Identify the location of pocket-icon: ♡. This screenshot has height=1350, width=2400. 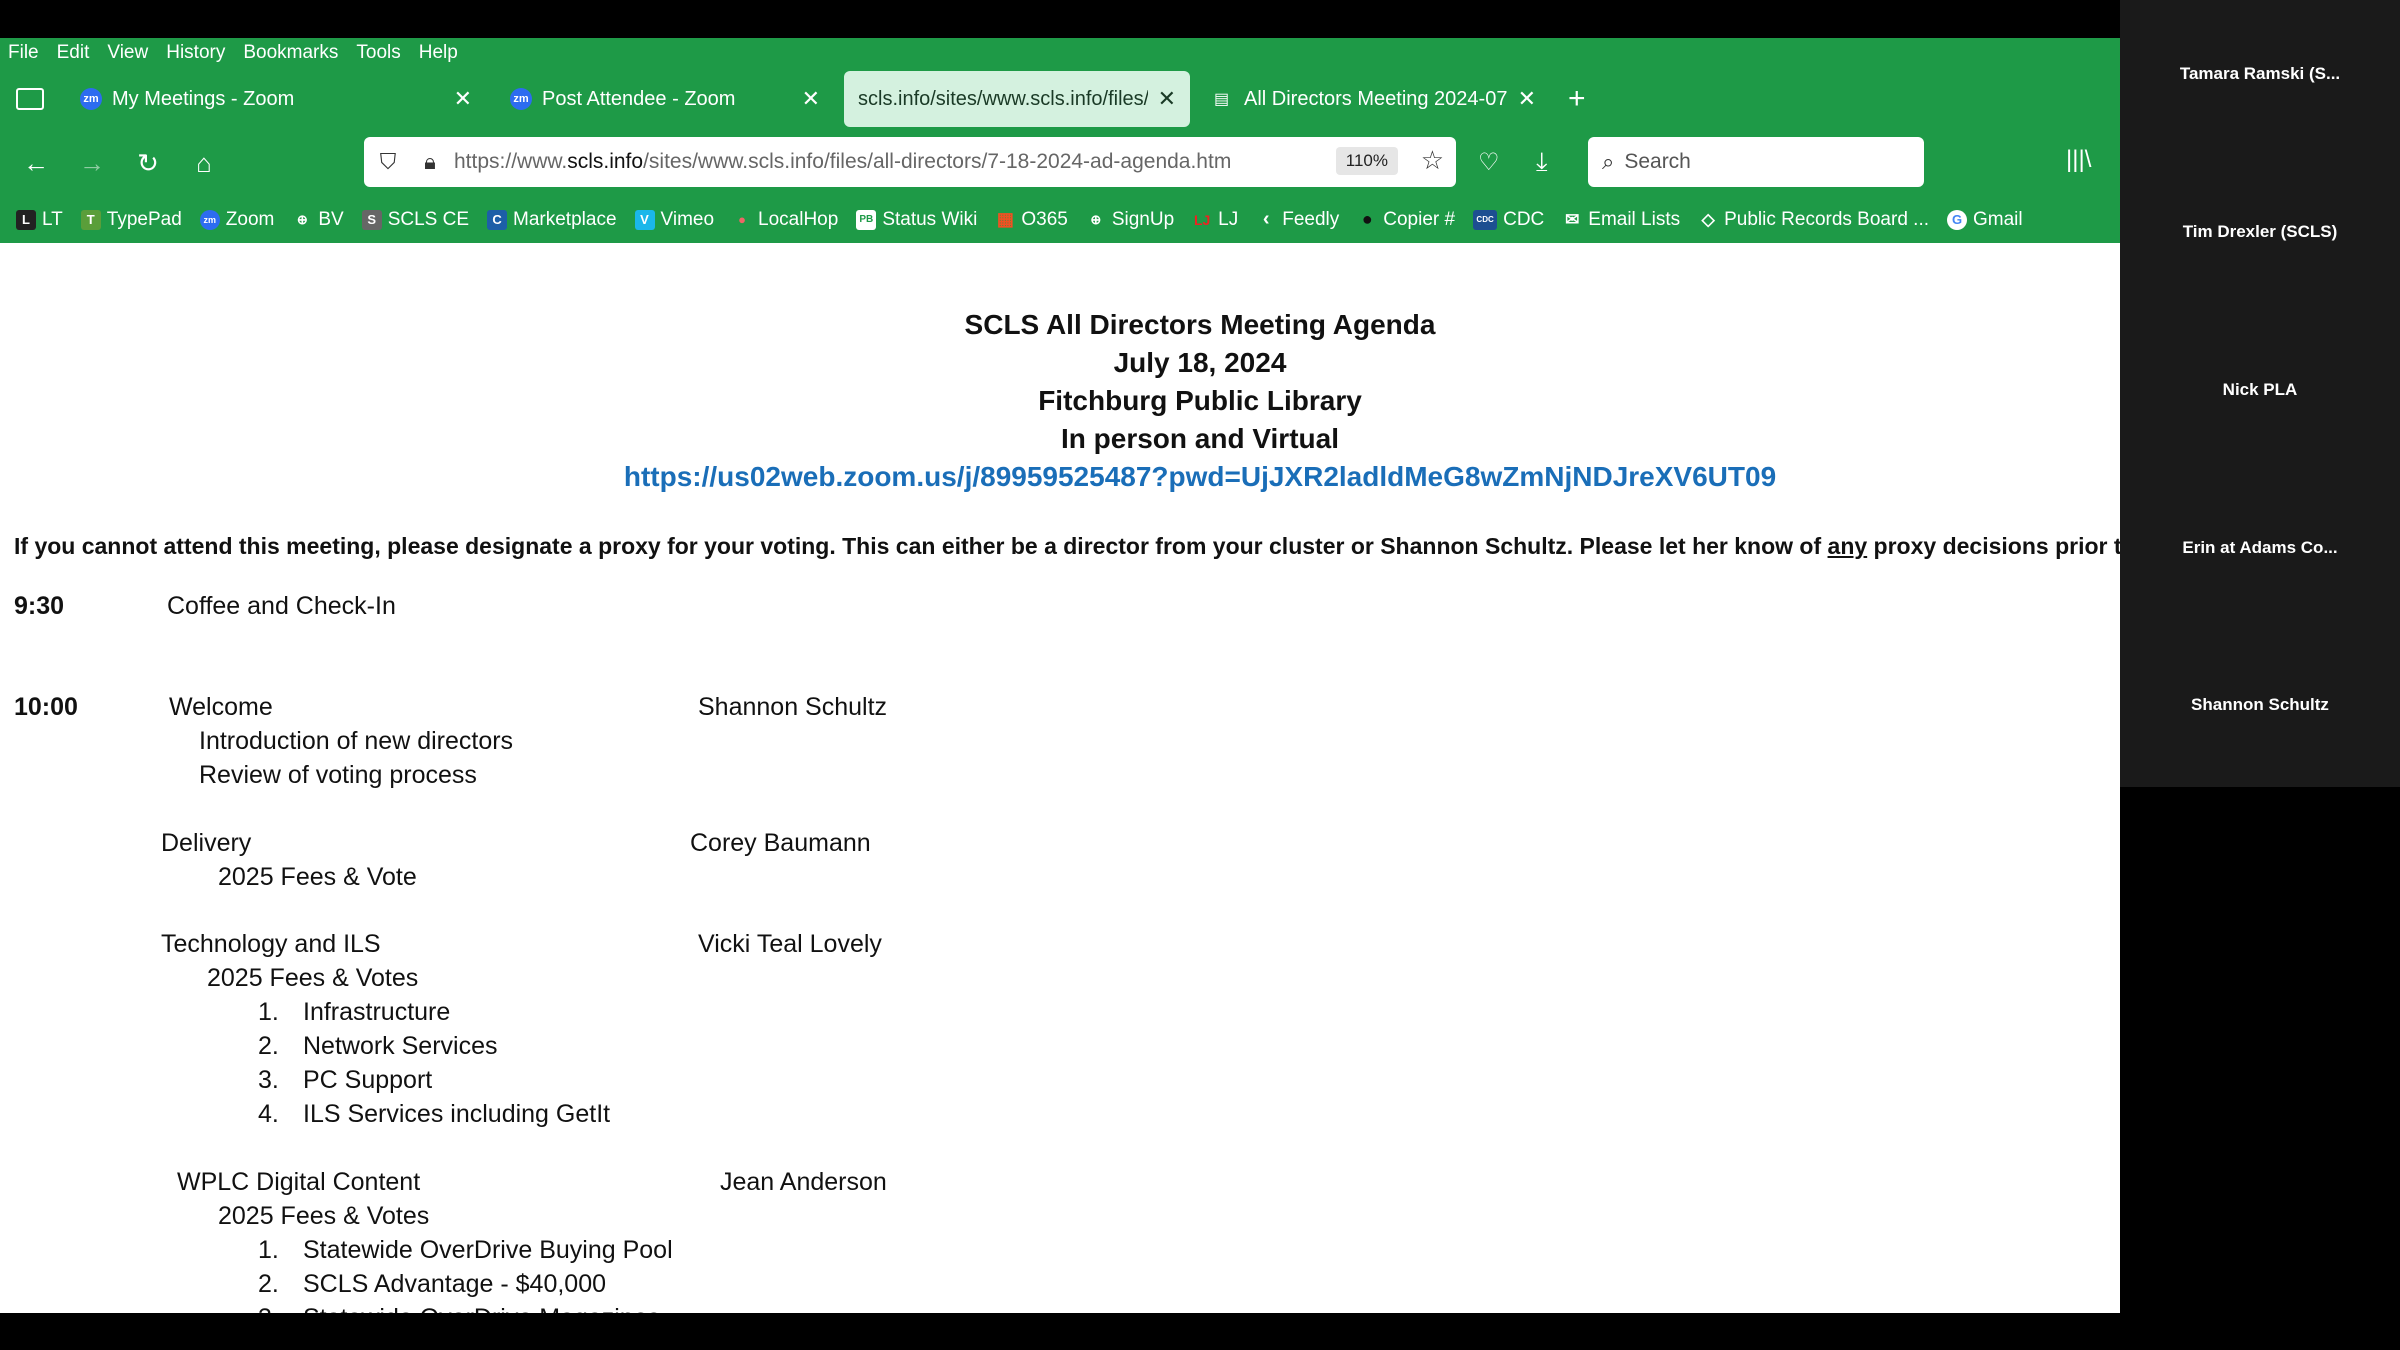
(1489, 162).